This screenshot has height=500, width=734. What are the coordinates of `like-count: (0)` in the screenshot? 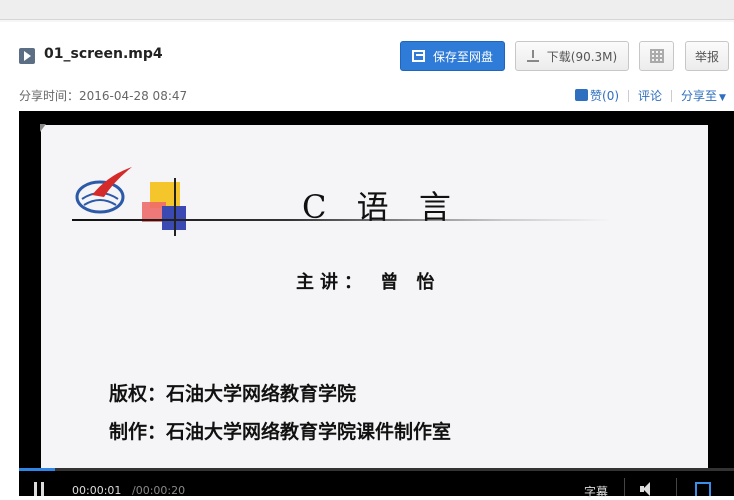 It's located at (611, 96).